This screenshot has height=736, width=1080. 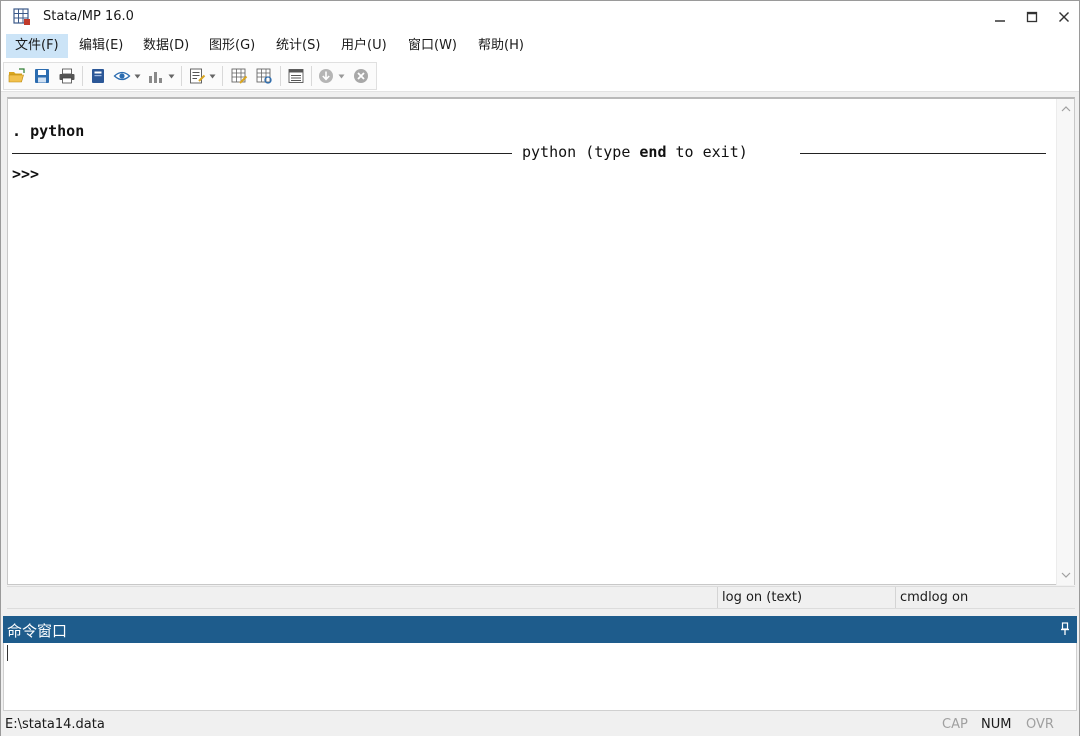 I want to click on results-scrollbar, so click(x=1065, y=342).